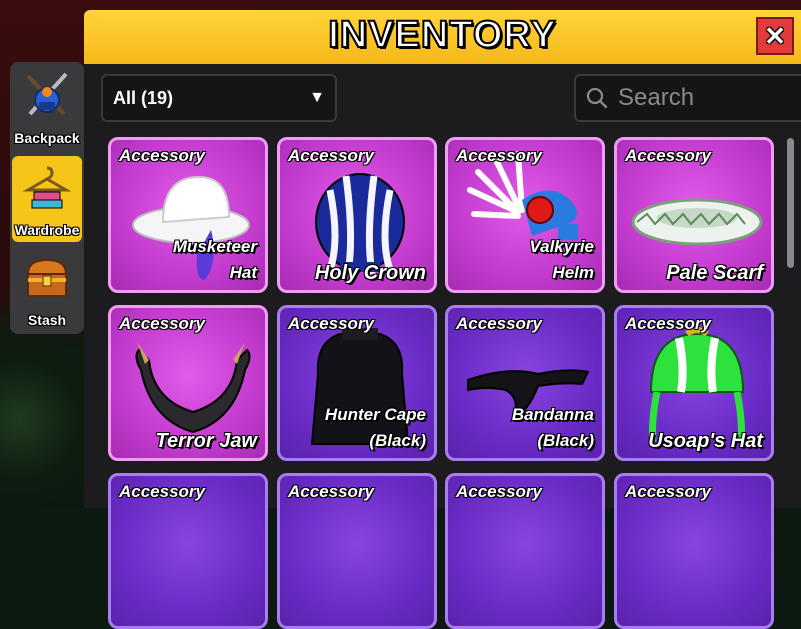 This screenshot has height=629, width=801. I want to click on item-name-label: Valkyrie Helm, so click(561, 259).